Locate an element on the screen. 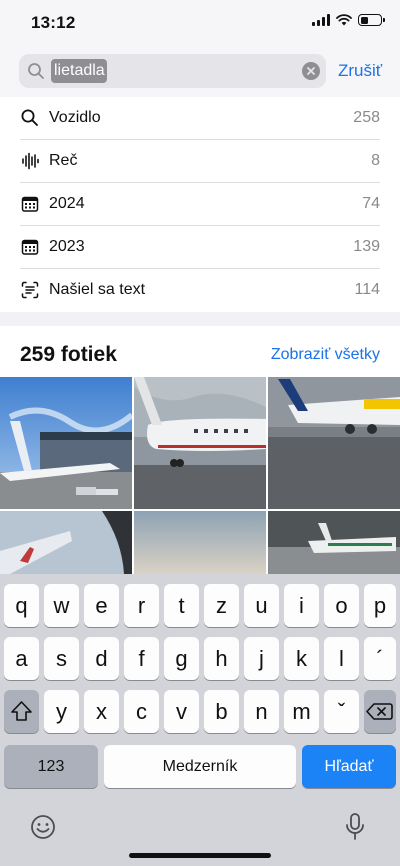  suggestion-label: Reč is located at coordinates (63, 160).